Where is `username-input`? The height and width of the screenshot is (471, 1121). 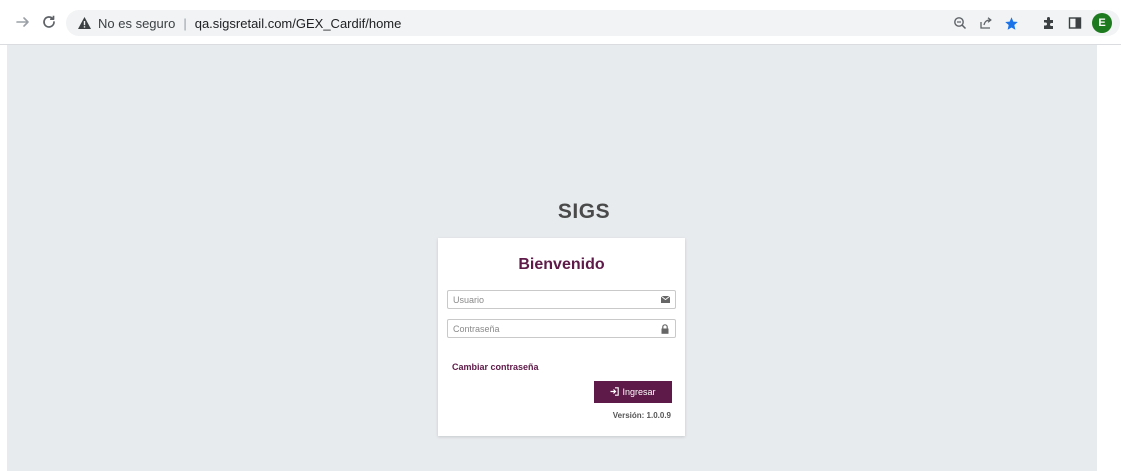 username-input is located at coordinates (548, 299).